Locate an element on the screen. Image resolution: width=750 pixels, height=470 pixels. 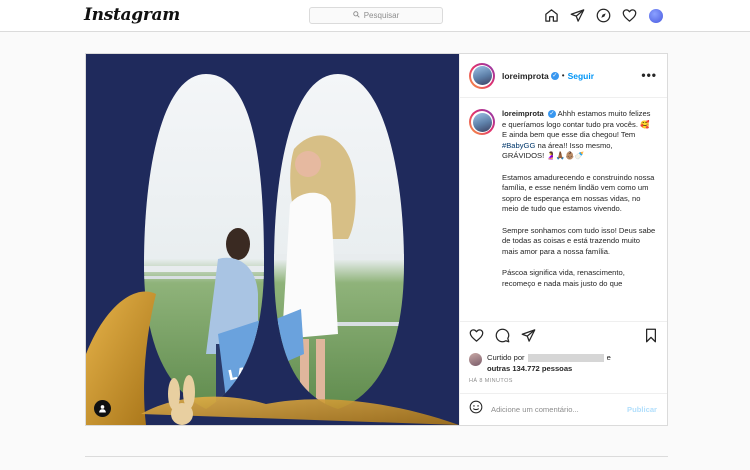
save-bookmark-icon is located at coordinates (651, 338).